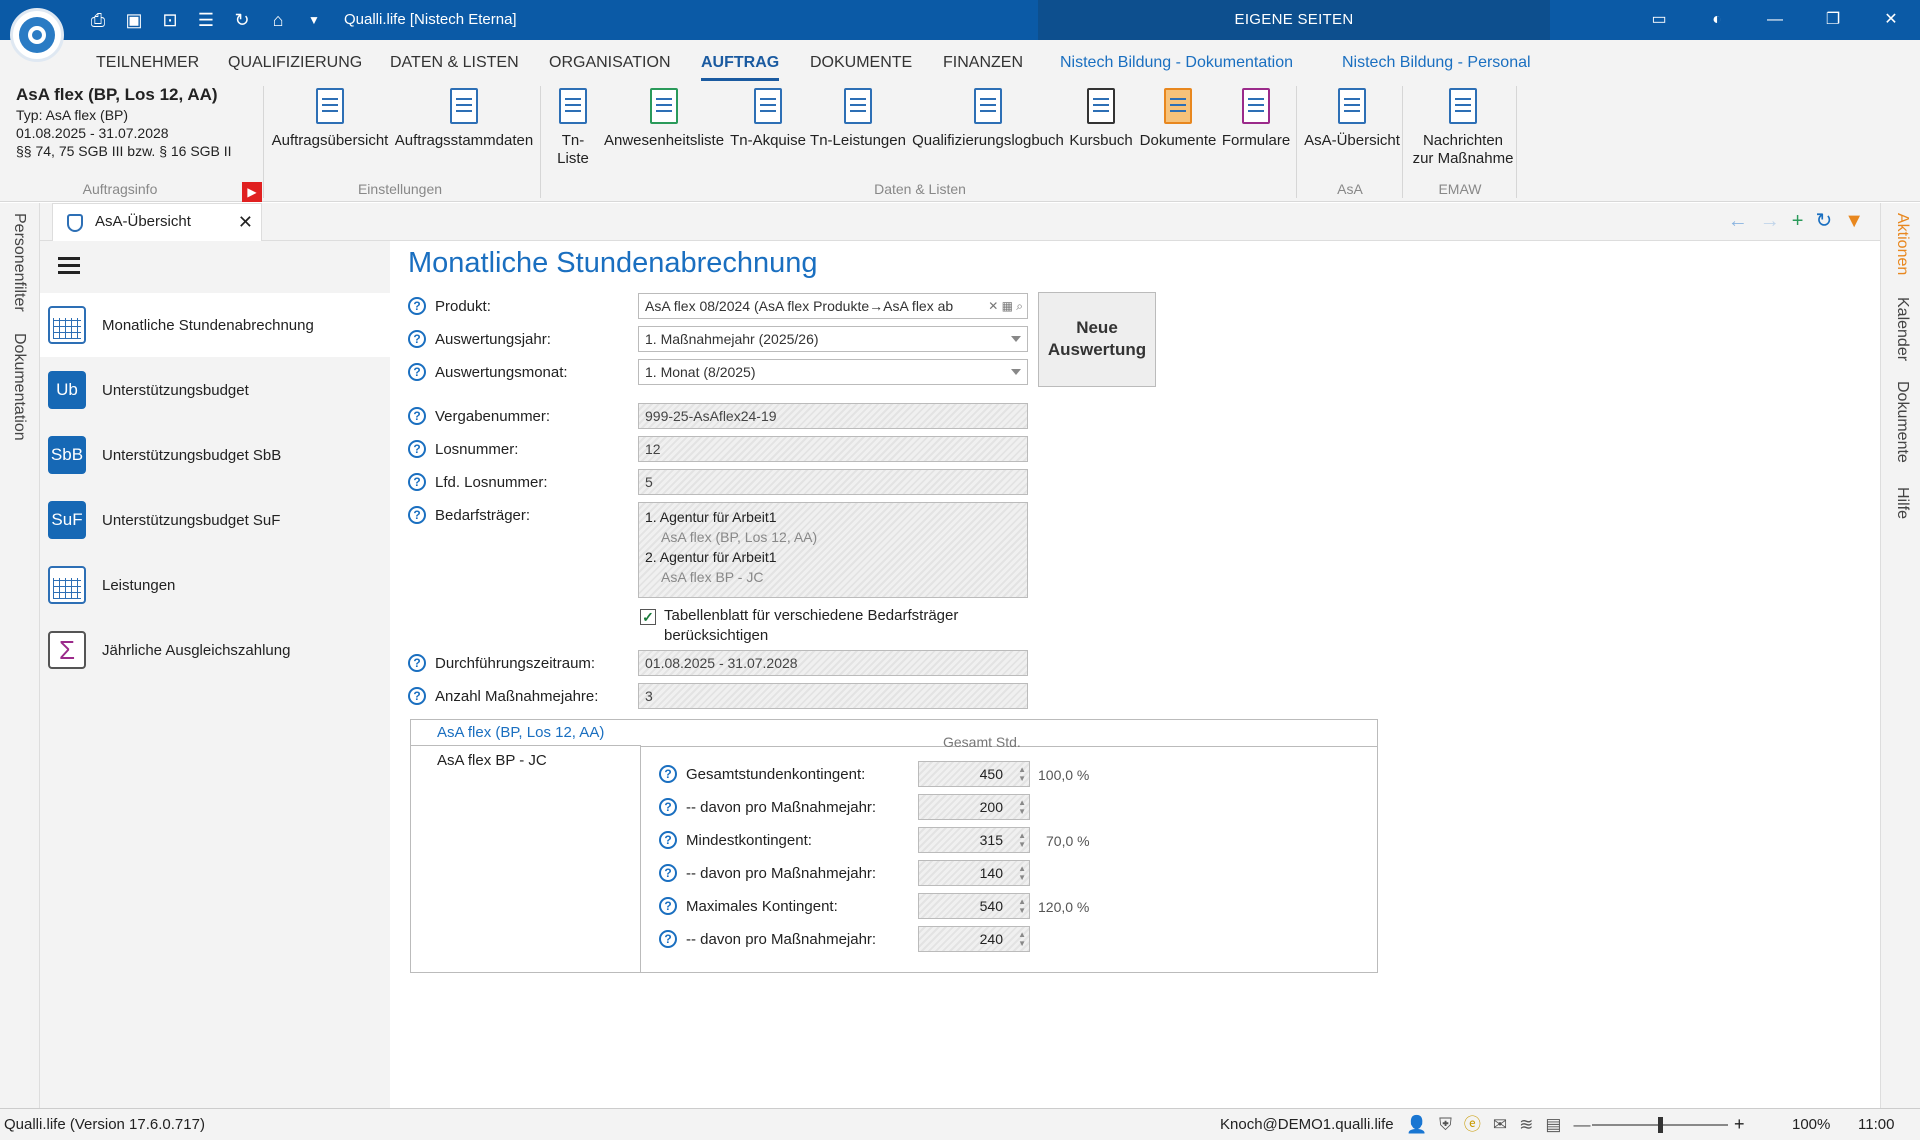 Image resolution: width=1920 pixels, height=1140 pixels. Describe the element at coordinates (1463, 127) in the screenshot. I see `nachrichten-button: Nachrichten zur Maßnahme` at that location.